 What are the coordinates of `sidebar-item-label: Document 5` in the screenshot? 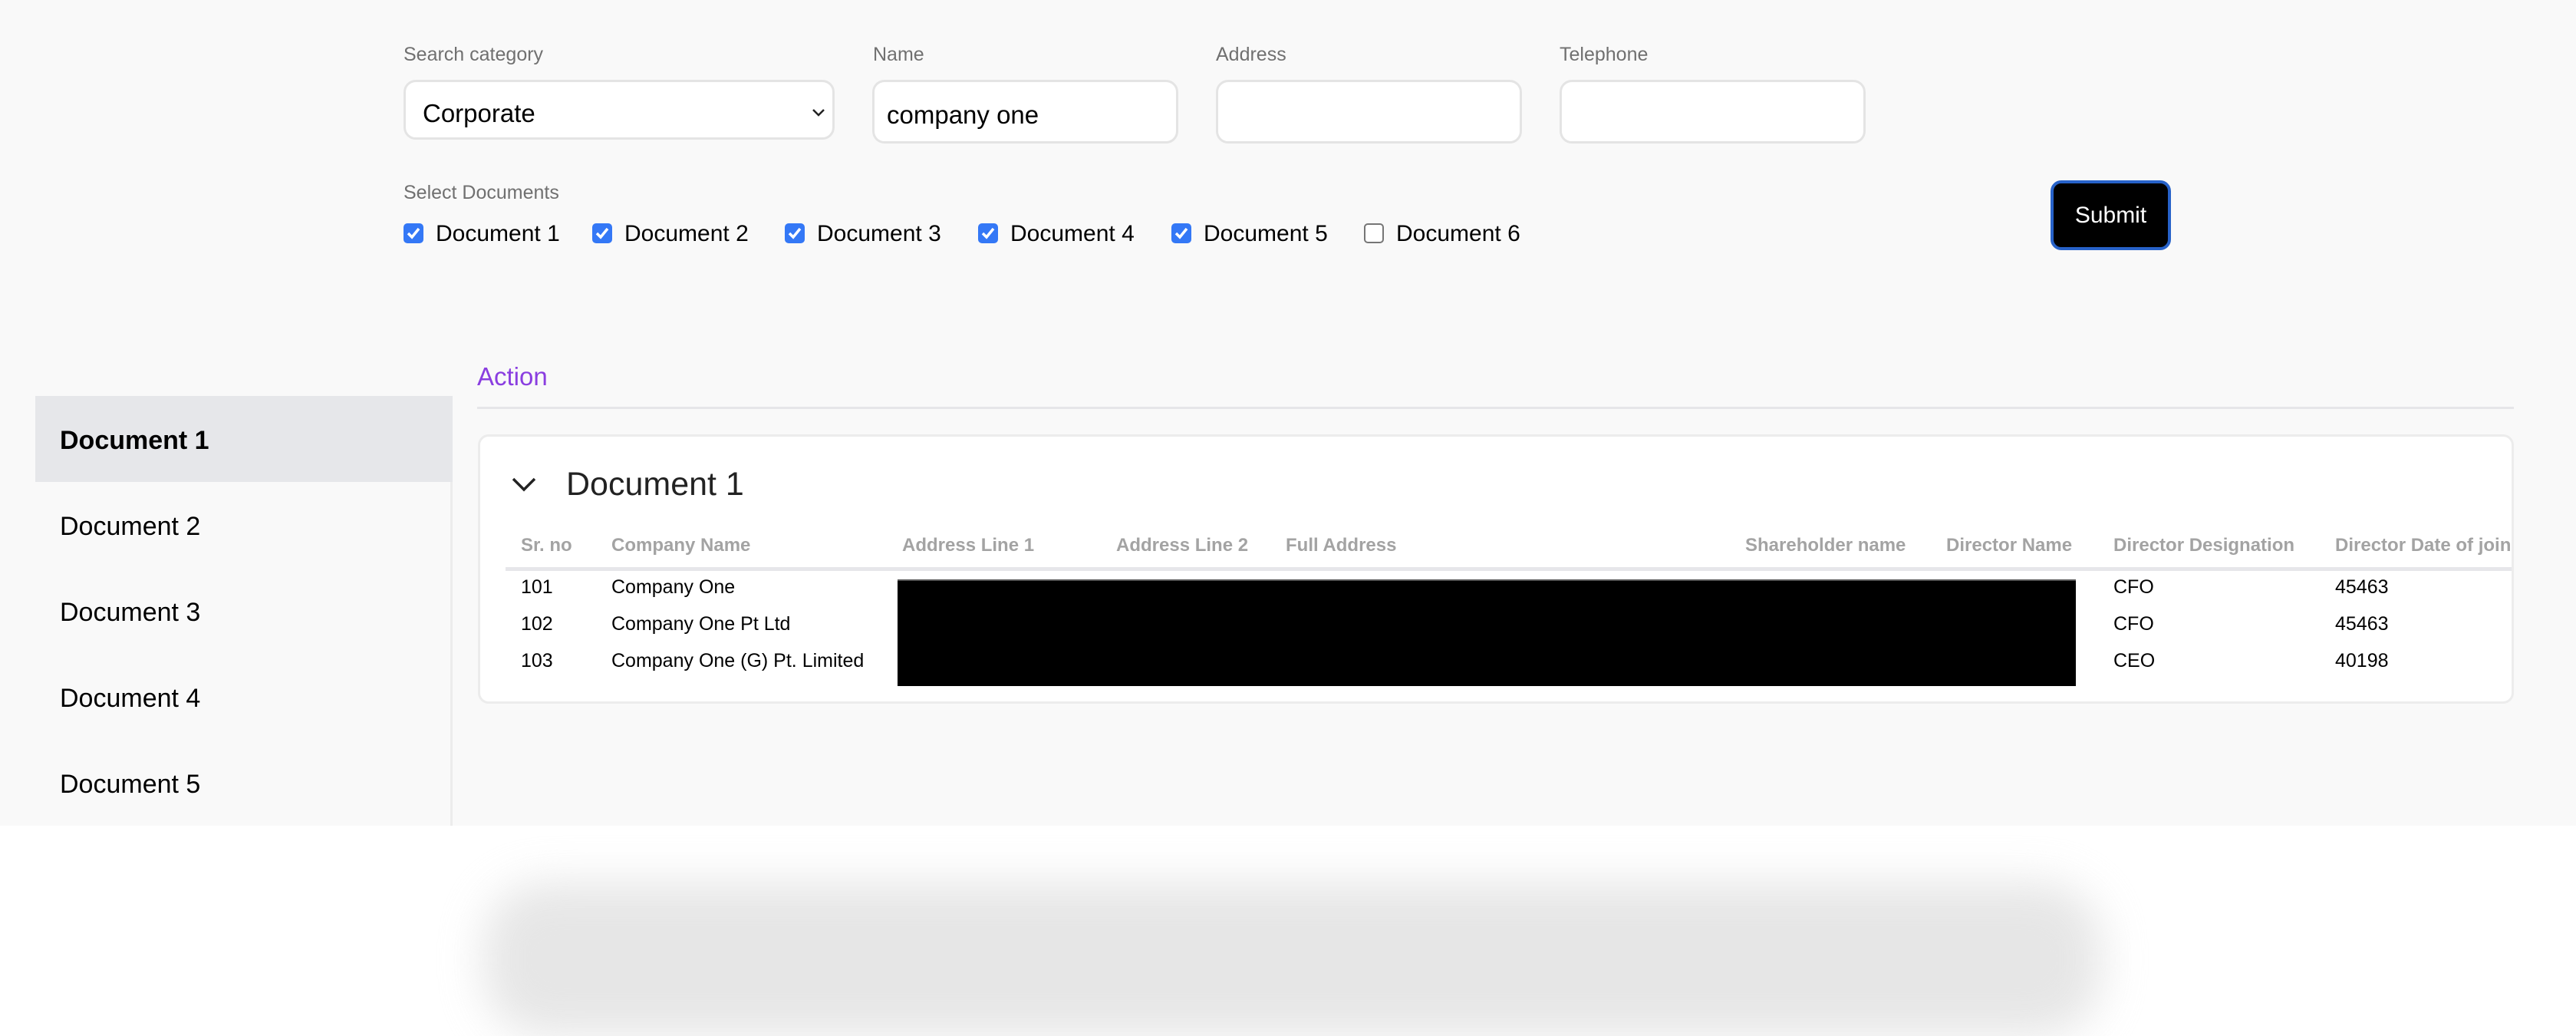 It's located at (130, 784).